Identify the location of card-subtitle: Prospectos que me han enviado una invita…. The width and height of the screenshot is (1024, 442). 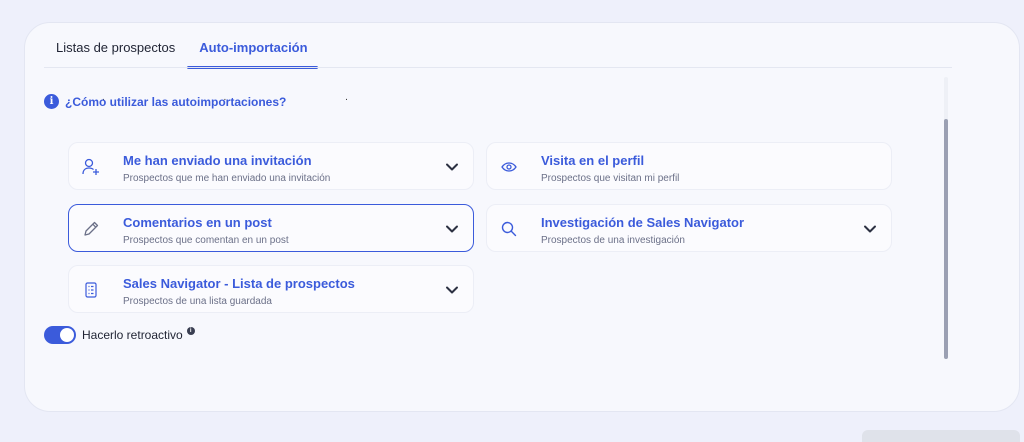
(227, 178).